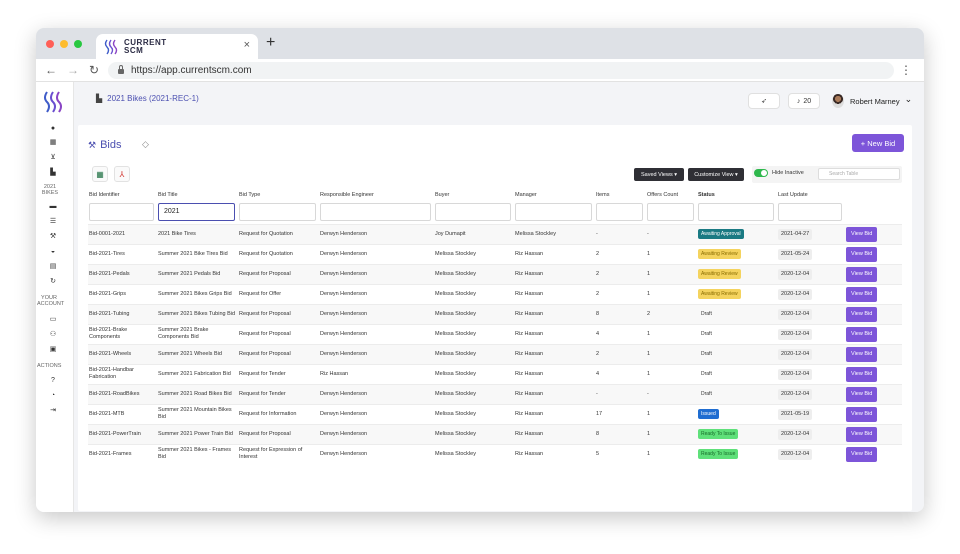 The height and width of the screenshot is (554, 960). I want to click on cart-icon: ⊻, so click(53, 158).